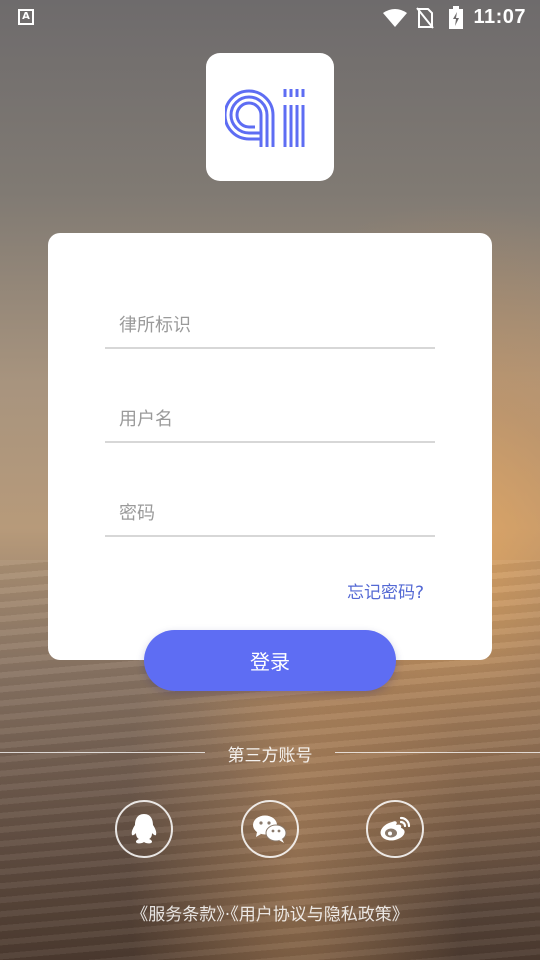 The height and width of the screenshot is (960, 540). I want to click on qq-login-button, so click(144, 829).